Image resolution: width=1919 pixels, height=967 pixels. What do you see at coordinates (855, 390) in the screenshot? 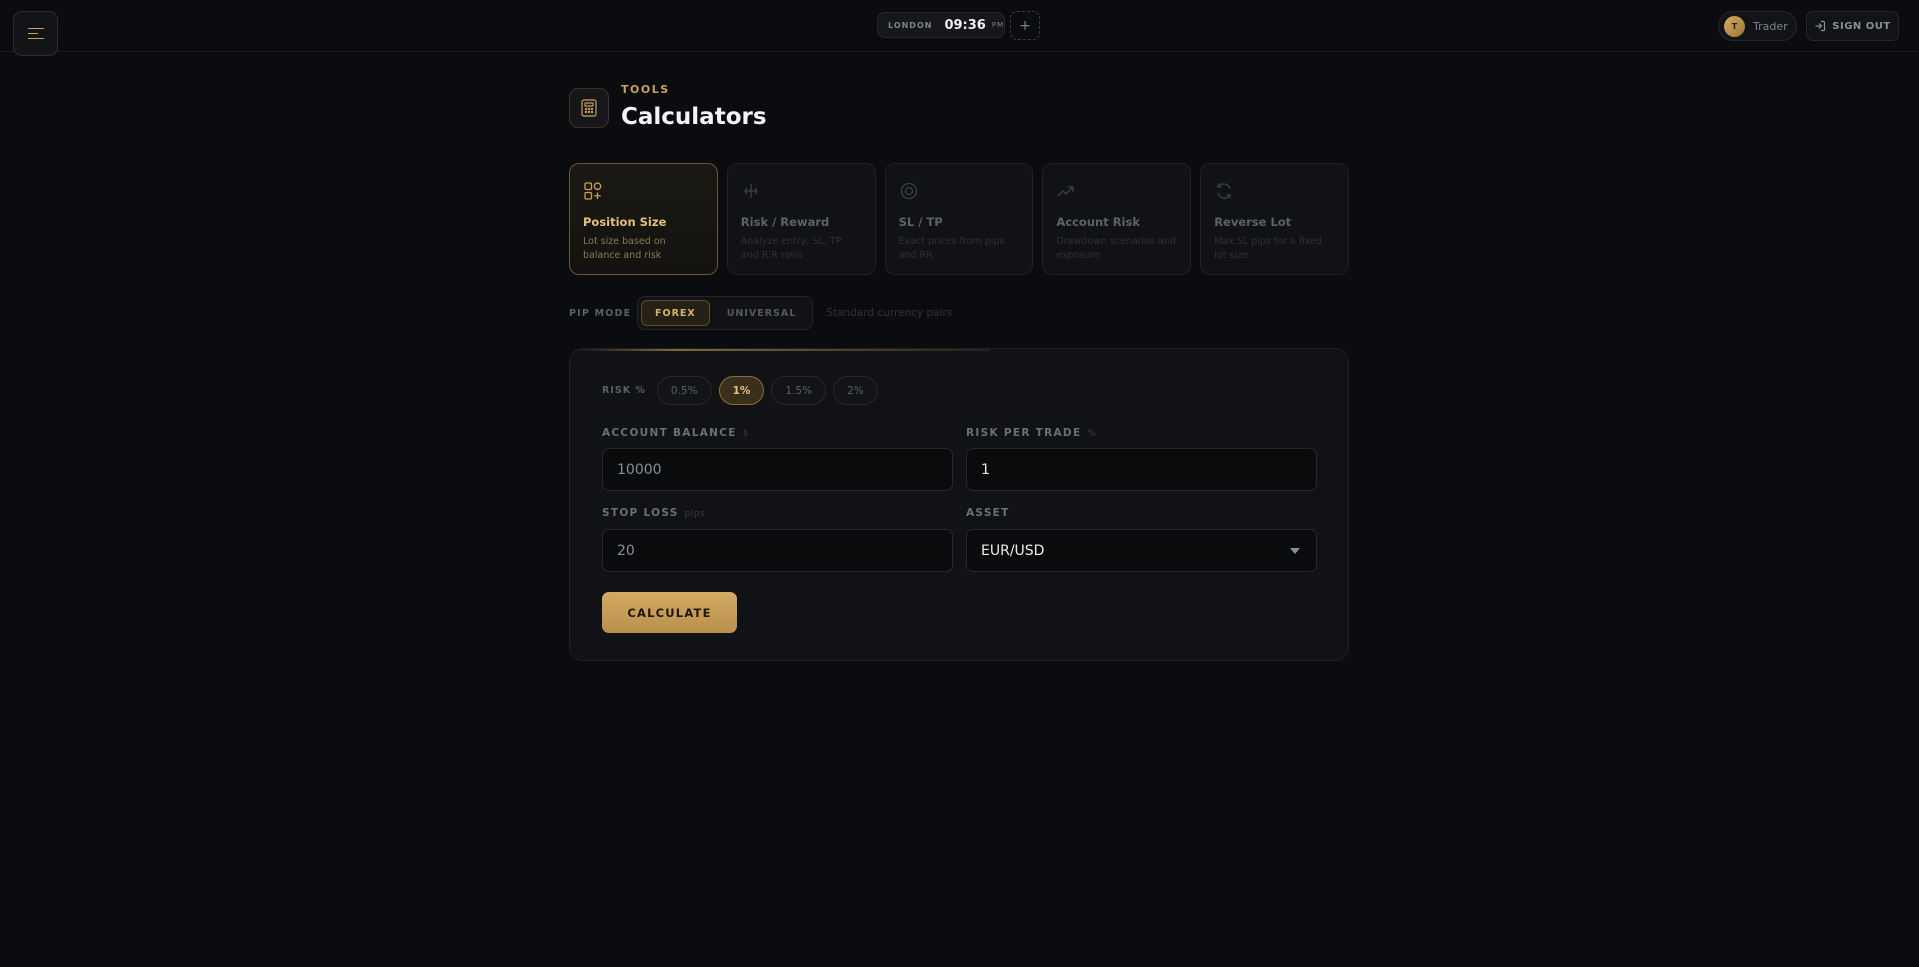
I see `risk-preset-2: 2%` at bounding box center [855, 390].